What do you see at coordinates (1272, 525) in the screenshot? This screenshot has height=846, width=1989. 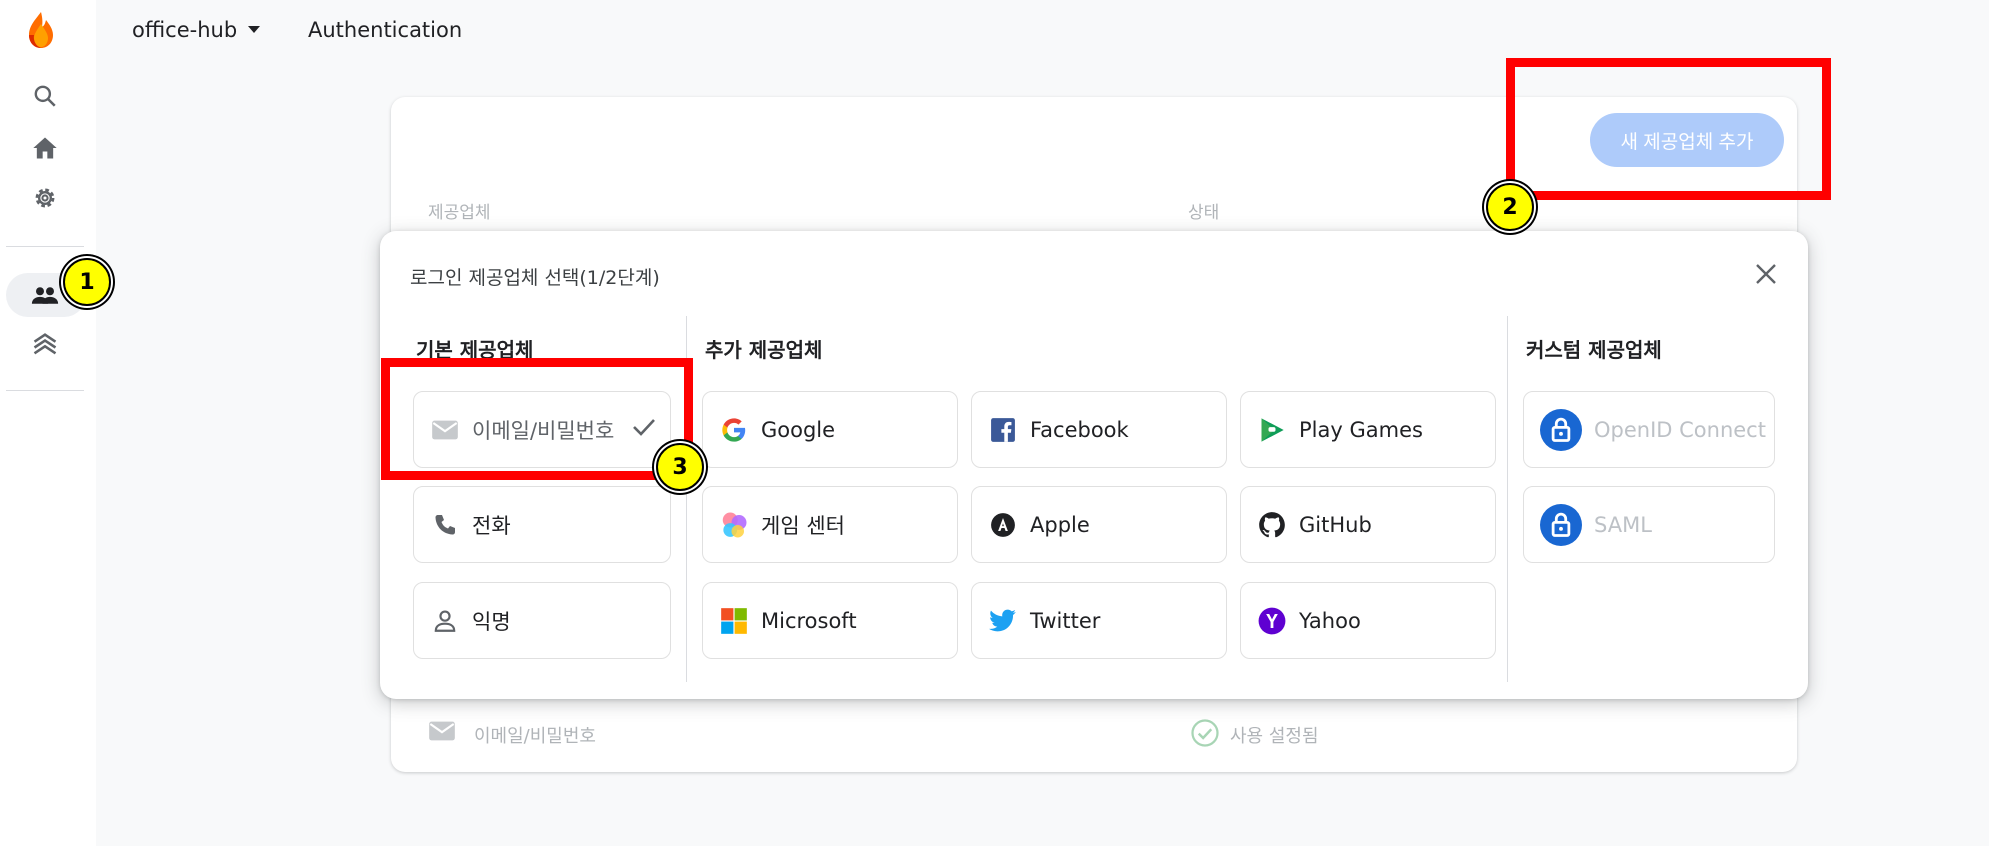 I see `github-icon` at bounding box center [1272, 525].